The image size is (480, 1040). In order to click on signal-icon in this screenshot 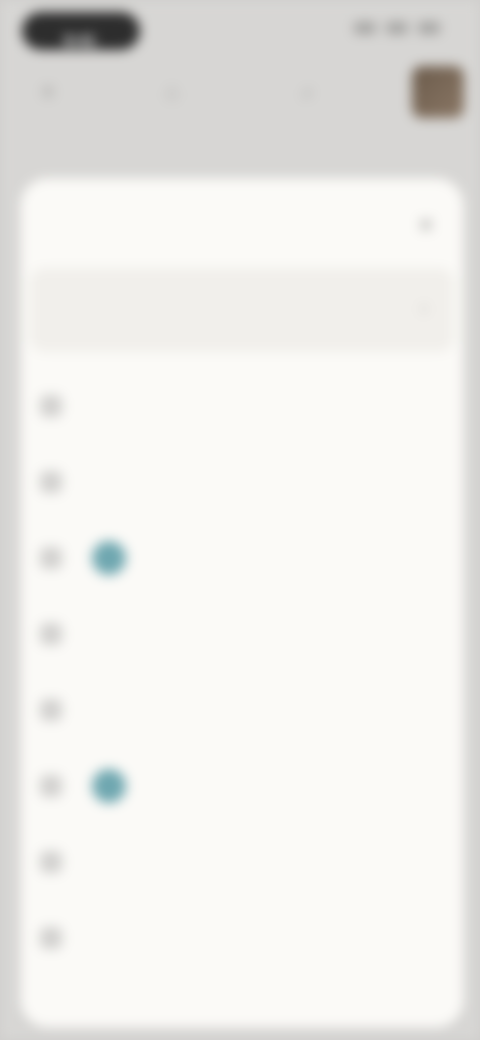, I will do `click(365, 28)`.